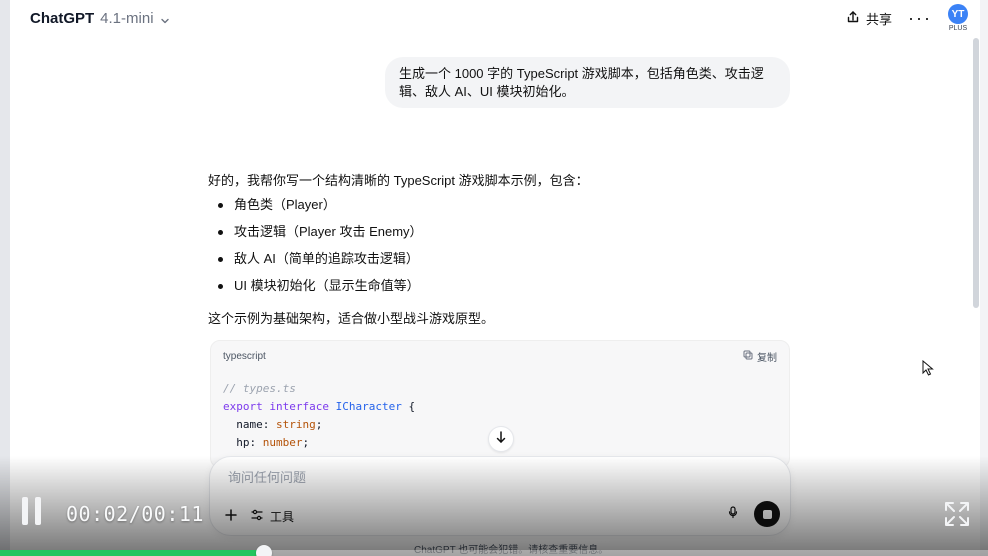 The width and height of the screenshot is (988, 556). I want to click on code-prop-hp: hp, so click(243, 442).